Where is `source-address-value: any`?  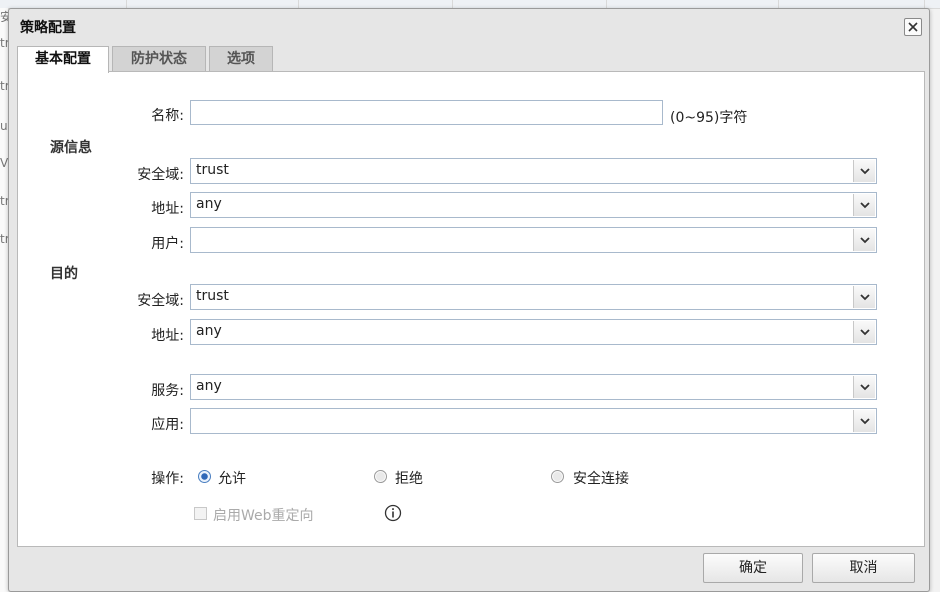
source-address-value: any is located at coordinates (209, 204).